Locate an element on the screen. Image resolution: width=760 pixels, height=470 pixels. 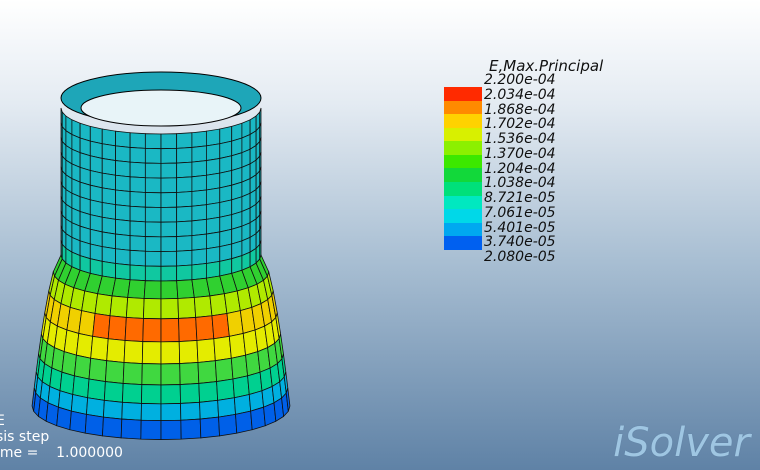
legend-label: 8.721e-05 is located at coordinates (520, 198).